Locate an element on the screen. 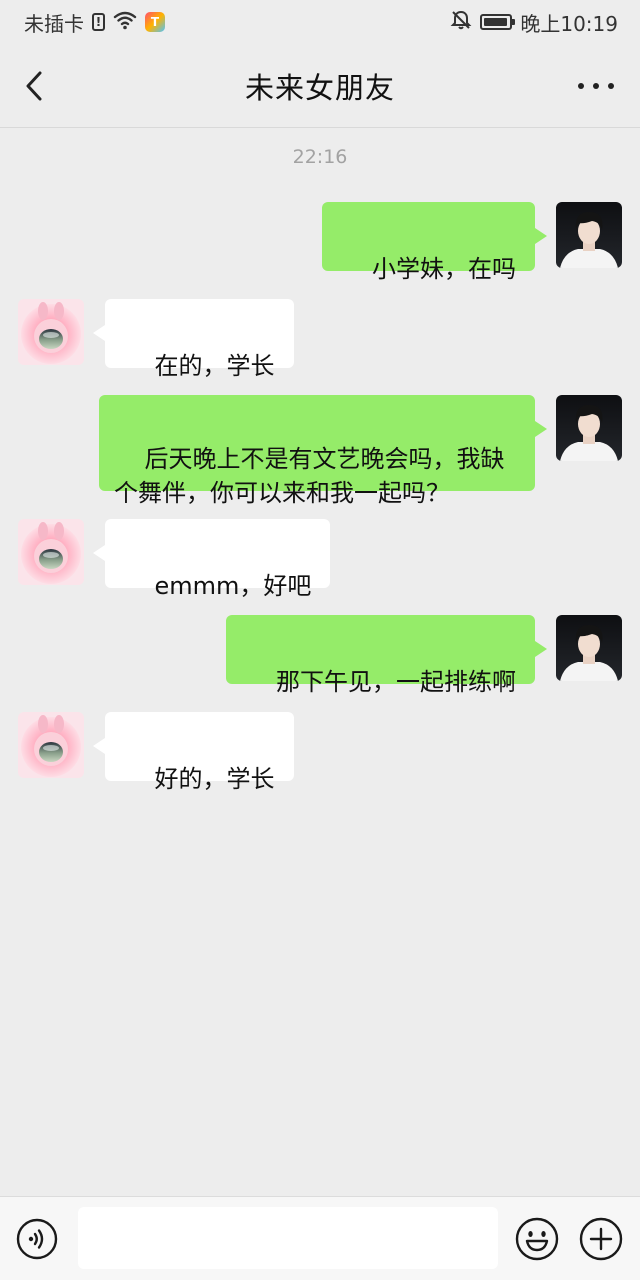 Image resolution: width=640 pixels, height=1280 pixels. status-right: 晚上10:19 is located at coordinates (534, 22).